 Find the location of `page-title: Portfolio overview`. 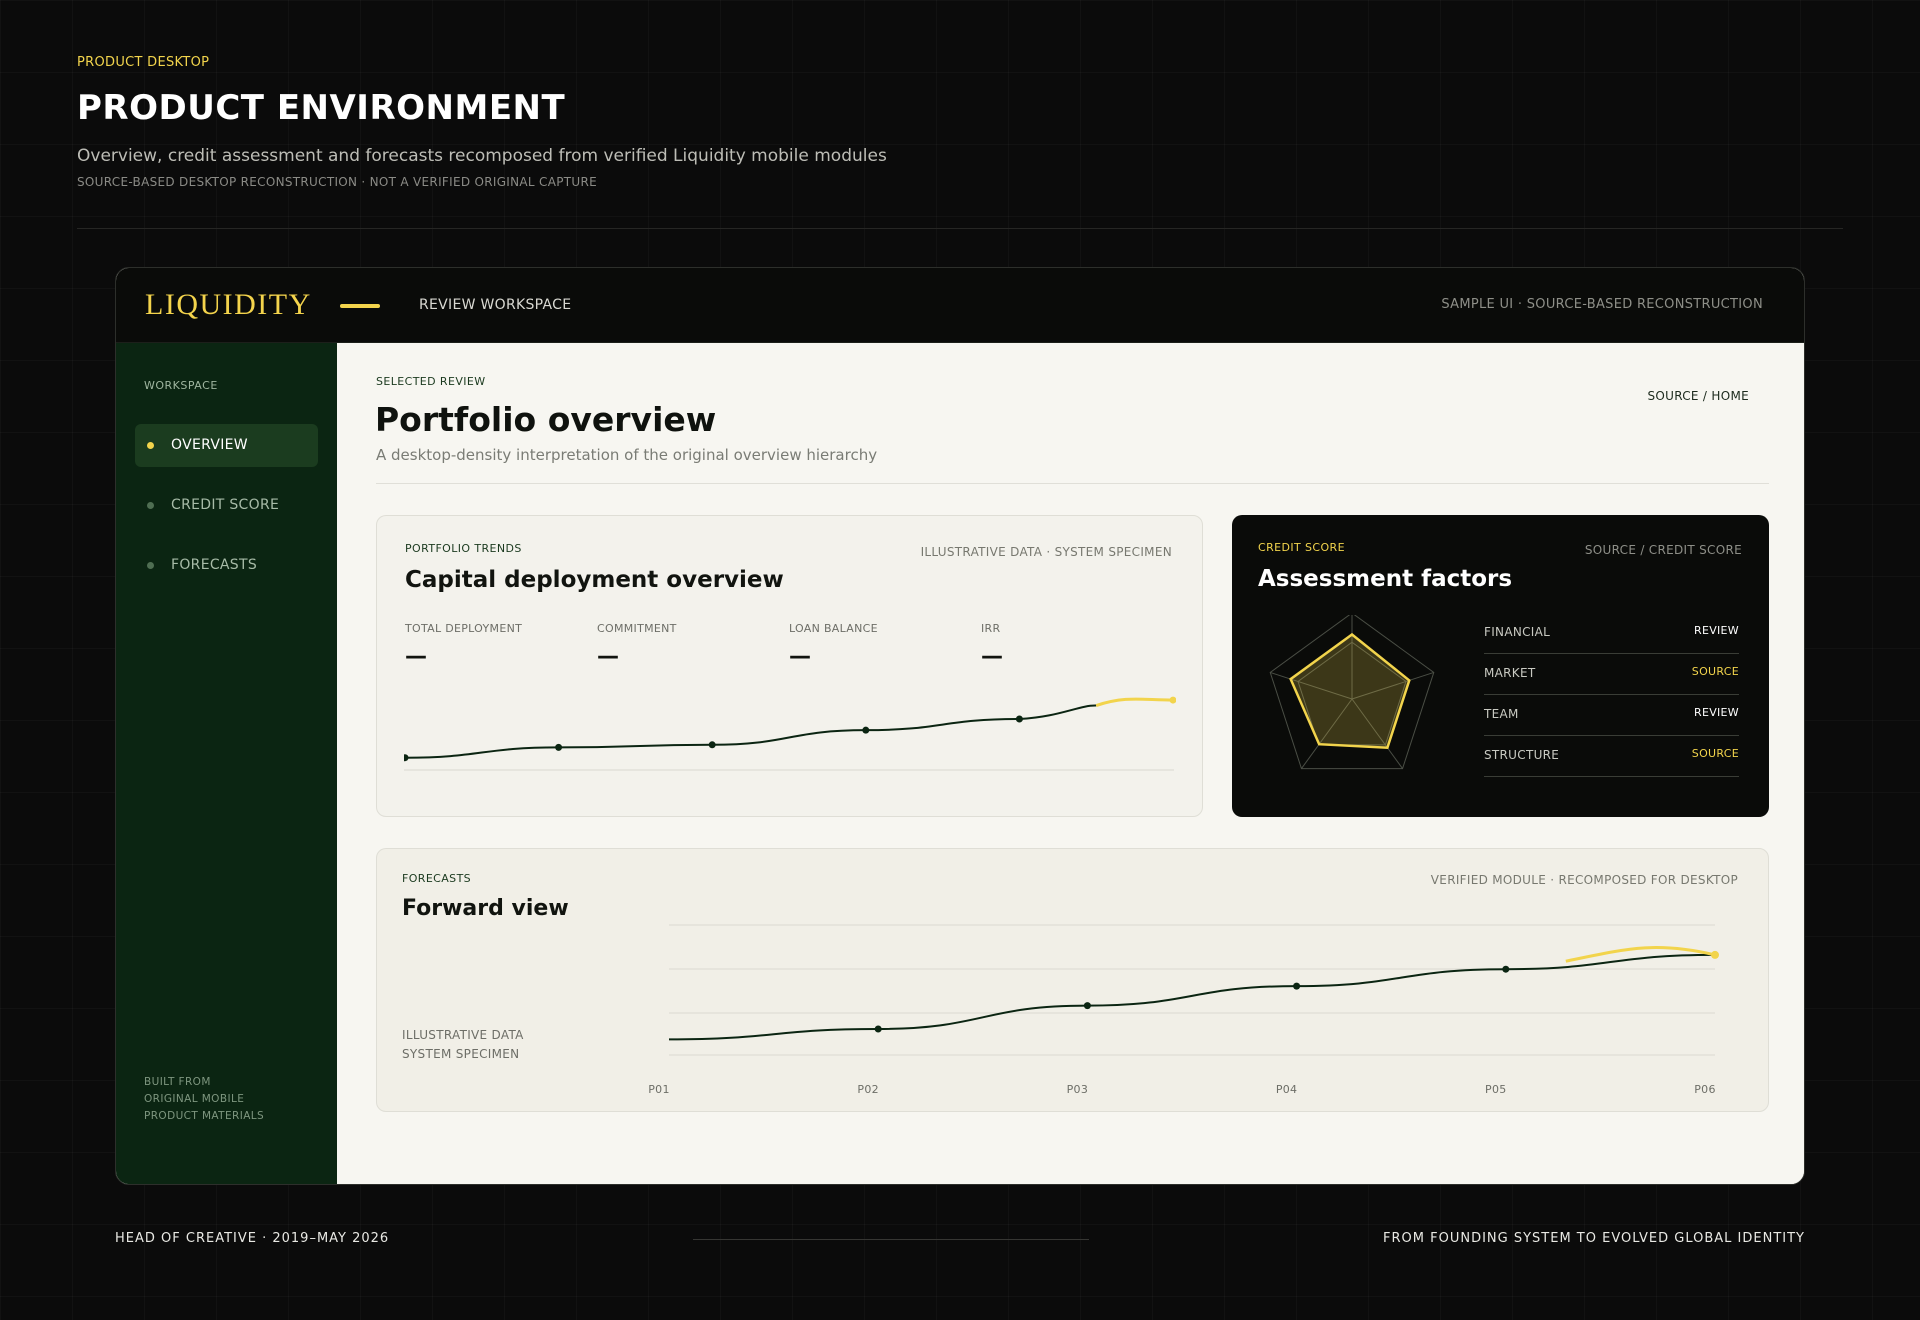

page-title: Portfolio overview is located at coordinates (546, 419).